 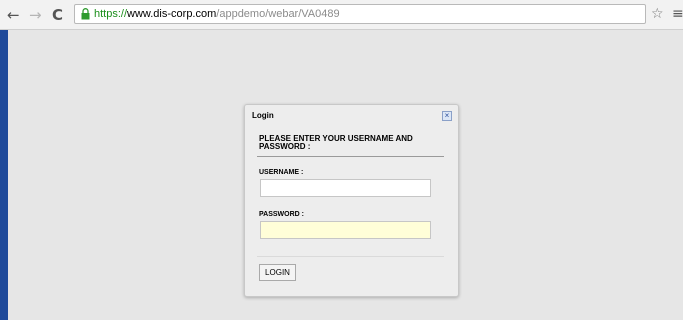 What do you see at coordinates (657, 14) in the screenshot?
I see `bookmark-star-icon: ☆` at bounding box center [657, 14].